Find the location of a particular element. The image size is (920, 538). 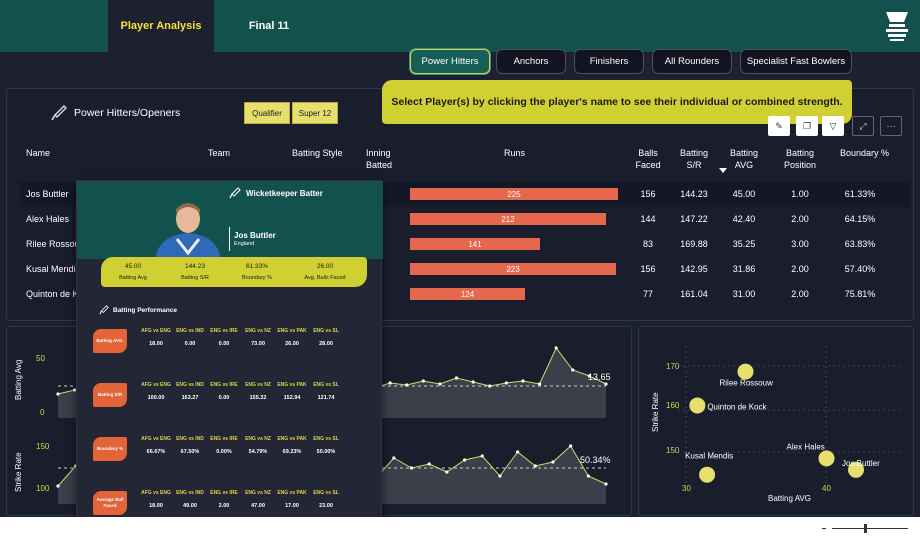

card-stat-value: 61.33% is located at coordinates (257, 266).